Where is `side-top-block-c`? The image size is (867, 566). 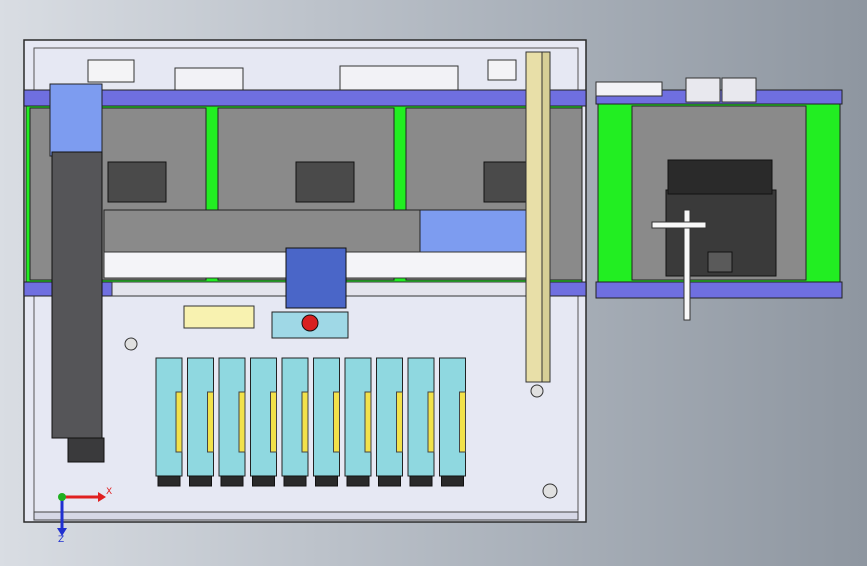
side-top-block-c is located at coordinates (739, 90).